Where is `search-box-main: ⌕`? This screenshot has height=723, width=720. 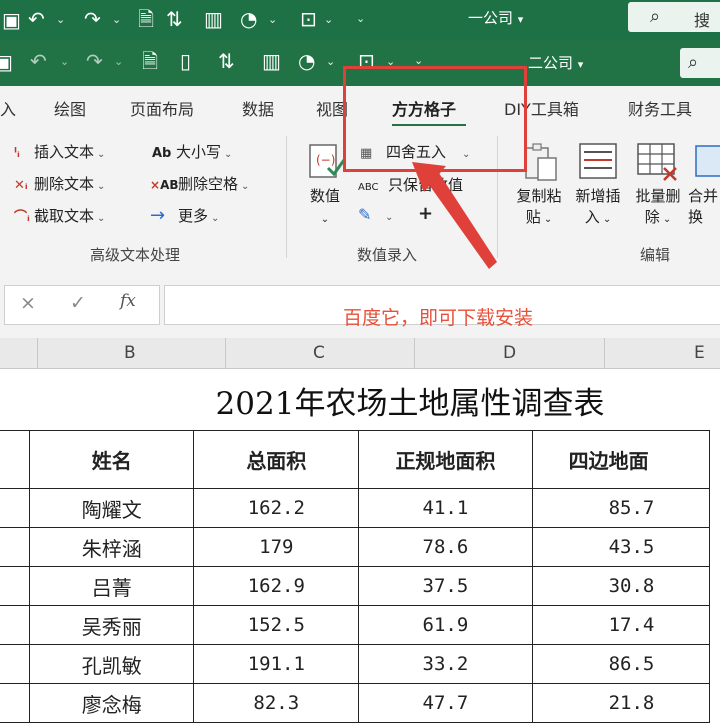
search-box-main: ⌕ is located at coordinates (700, 63).